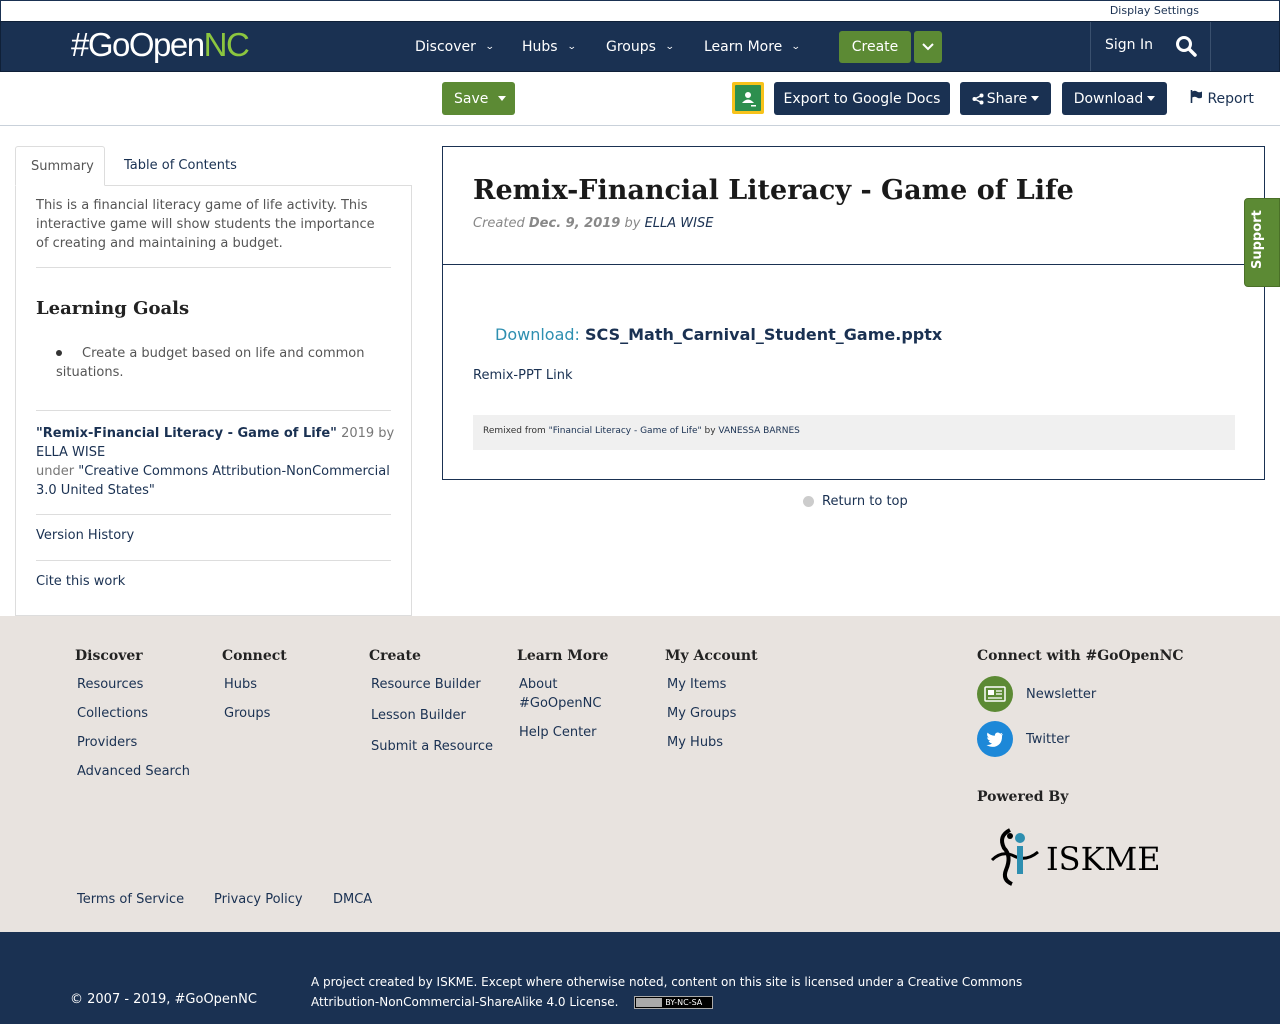 The image size is (1280, 1024). I want to click on create-button: Create, so click(875, 47).